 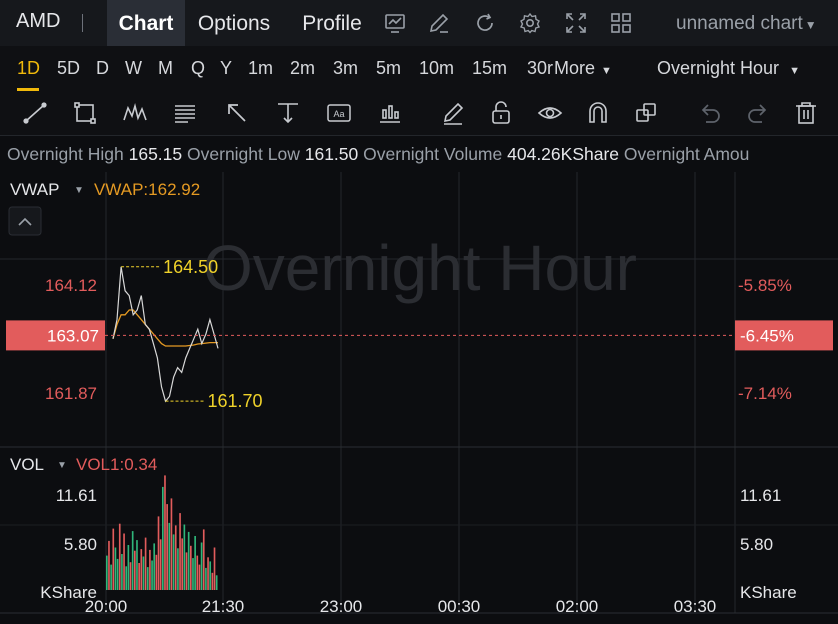 What do you see at coordinates (190, 267) in the screenshot?
I see `high-annotation: 164.50` at bounding box center [190, 267].